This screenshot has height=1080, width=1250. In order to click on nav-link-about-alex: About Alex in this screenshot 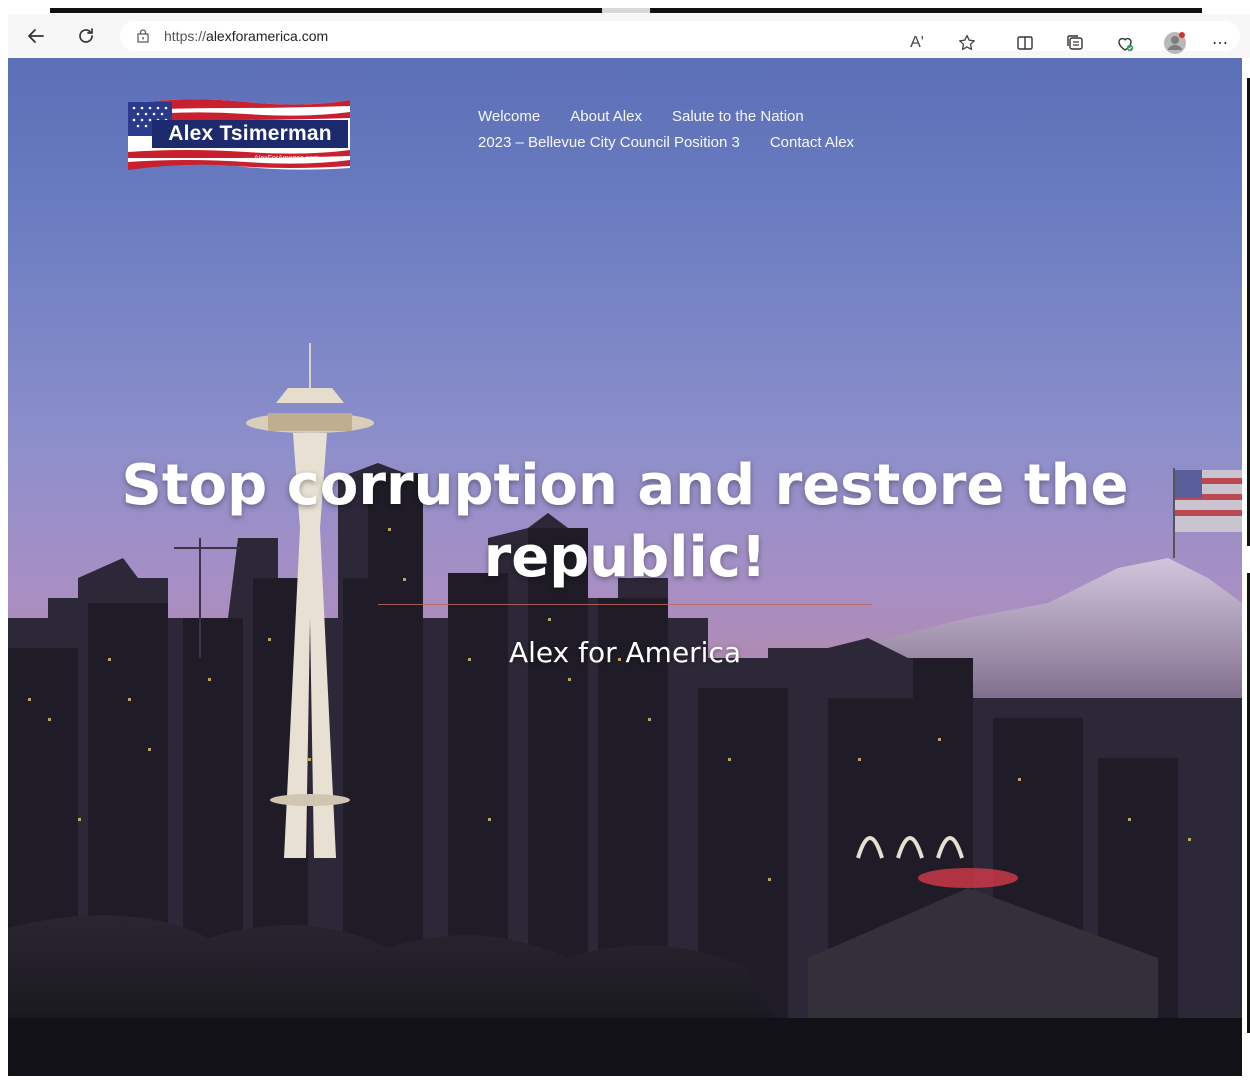, I will do `click(606, 116)`.